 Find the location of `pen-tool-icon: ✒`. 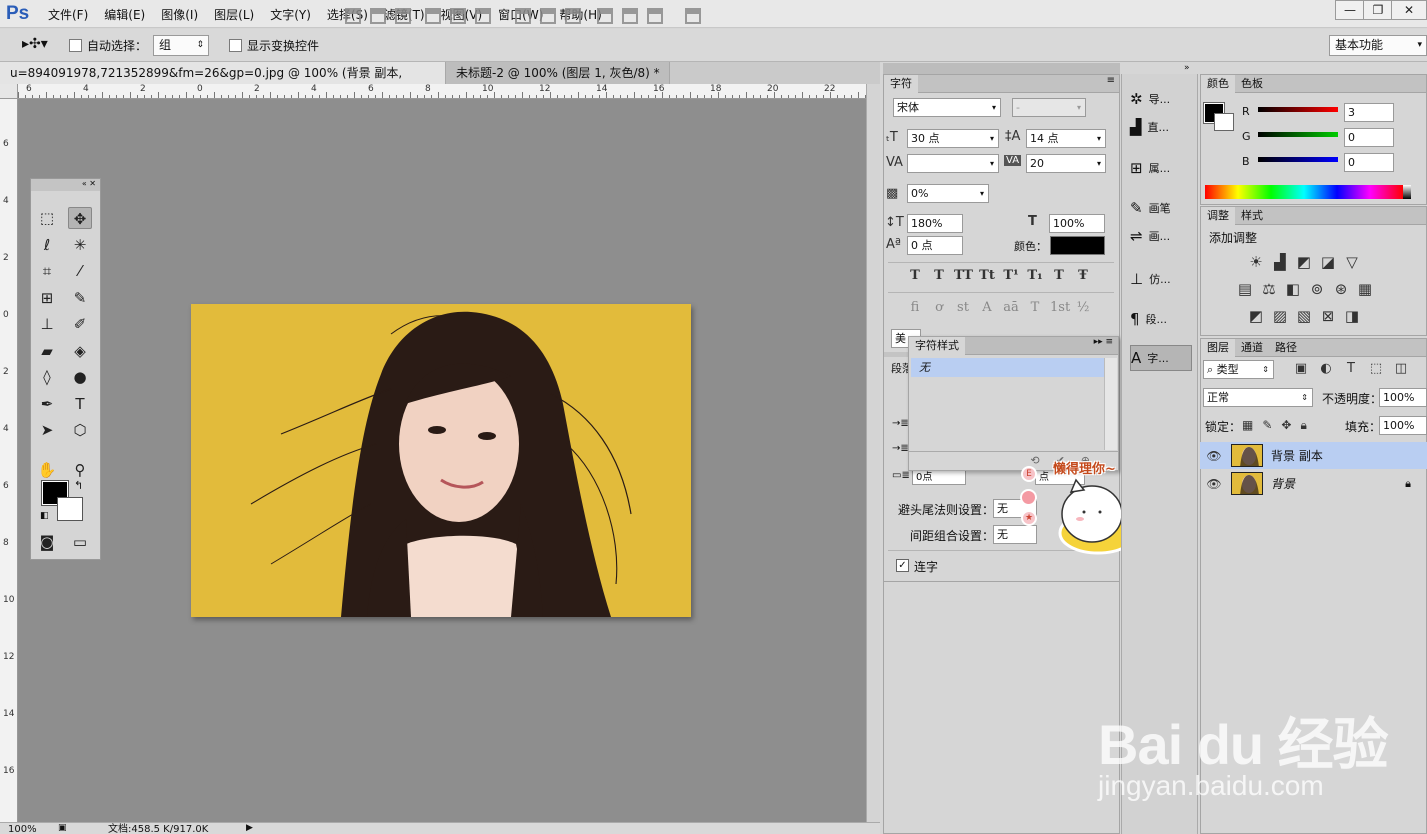

pen-tool-icon: ✒ is located at coordinates (47, 404).